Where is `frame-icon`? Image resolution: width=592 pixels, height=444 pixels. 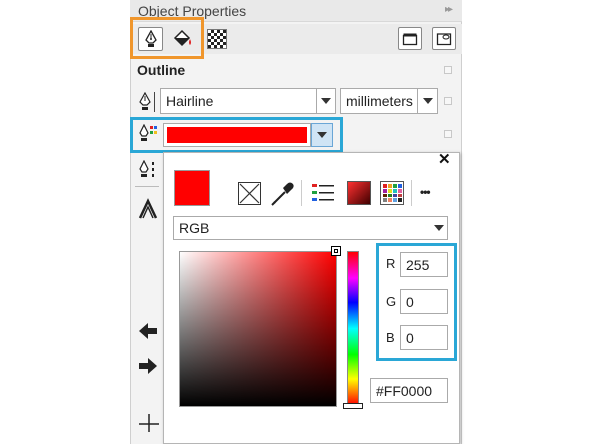
frame-icon is located at coordinates (410, 39).